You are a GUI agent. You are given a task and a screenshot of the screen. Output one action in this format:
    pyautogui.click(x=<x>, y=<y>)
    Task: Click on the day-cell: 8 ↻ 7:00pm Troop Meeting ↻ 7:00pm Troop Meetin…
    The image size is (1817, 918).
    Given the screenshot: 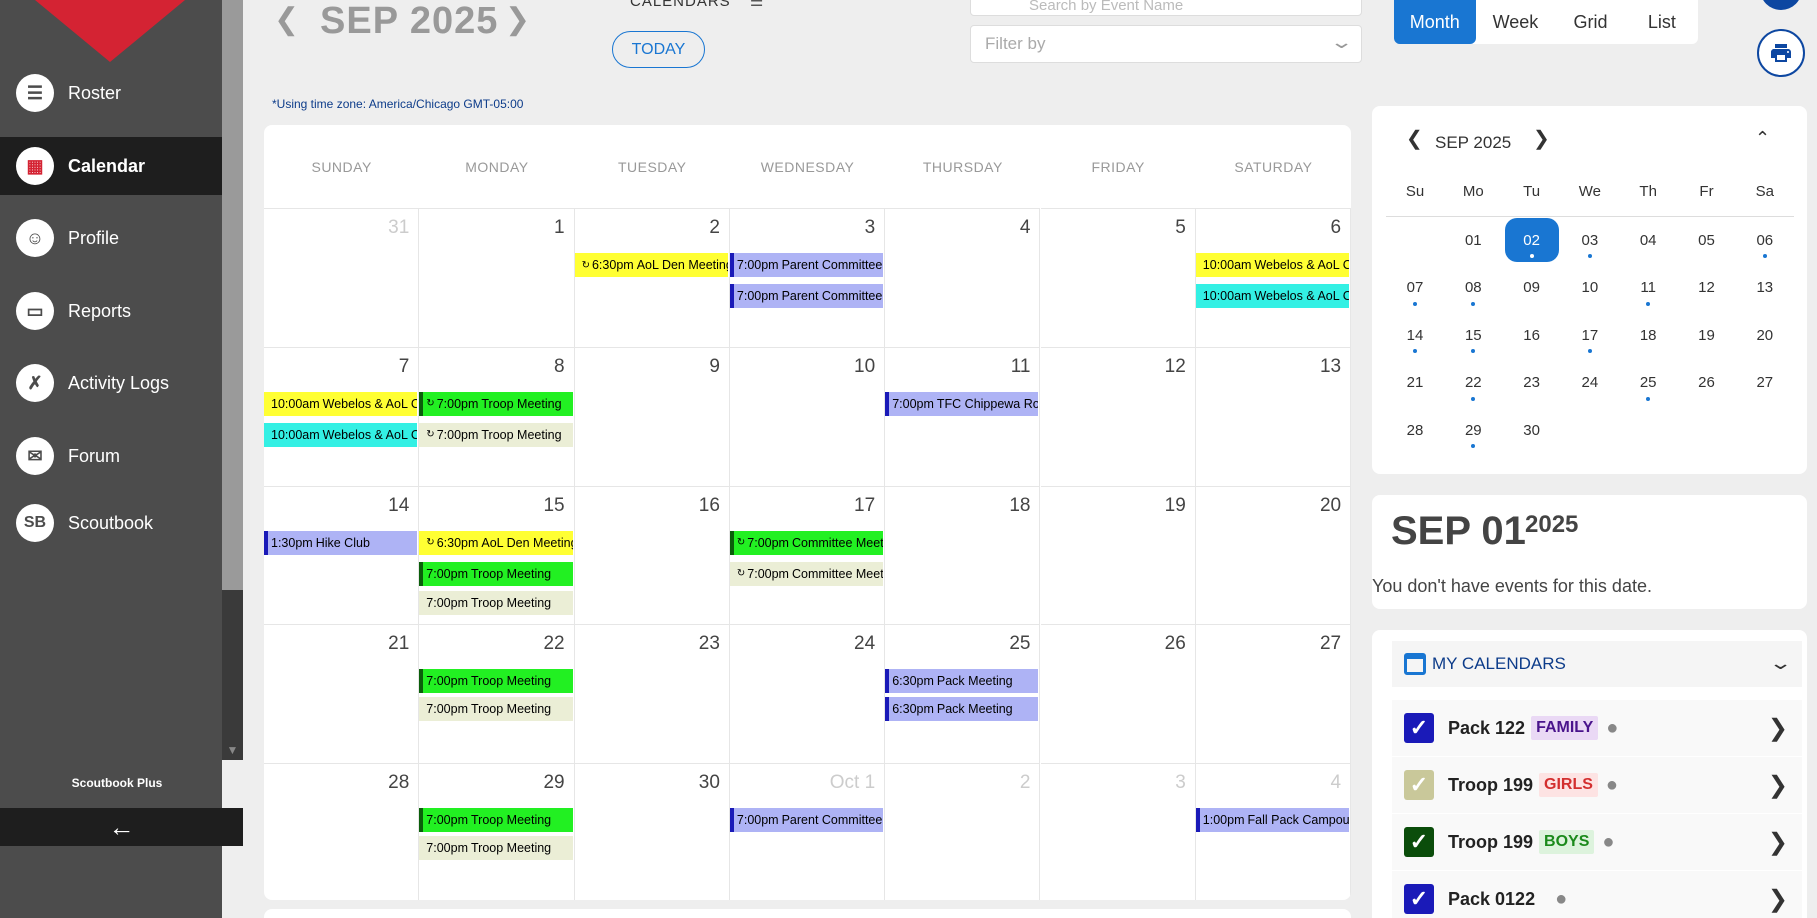 What is the action you would take?
    pyautogui.click(x=497, y=416)
    